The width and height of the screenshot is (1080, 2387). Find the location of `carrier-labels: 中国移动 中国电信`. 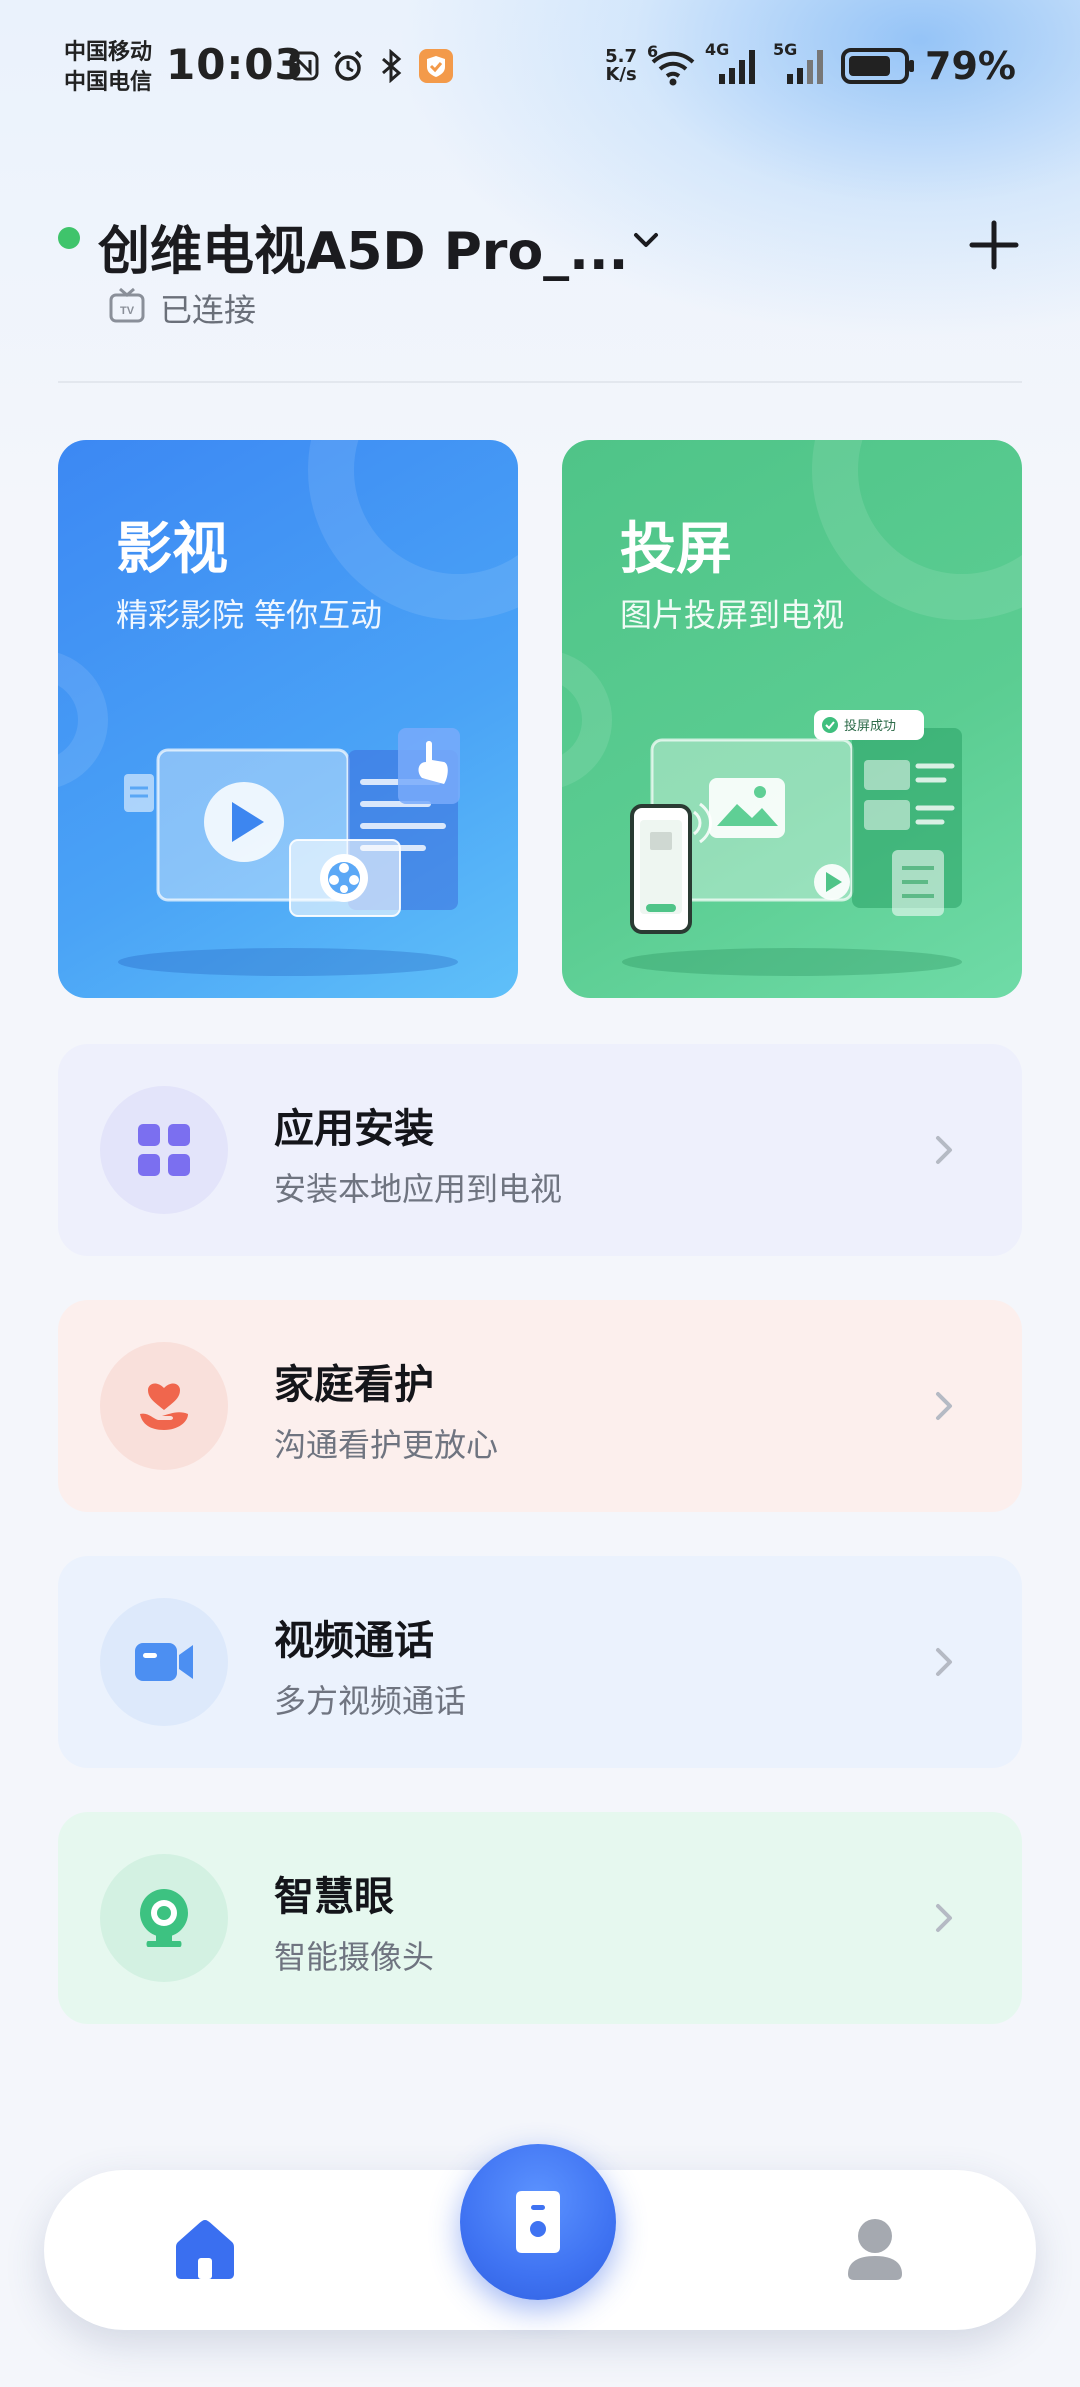

carrier-labels: 中国移动 中国电信 is located at coordinates (108, 68).